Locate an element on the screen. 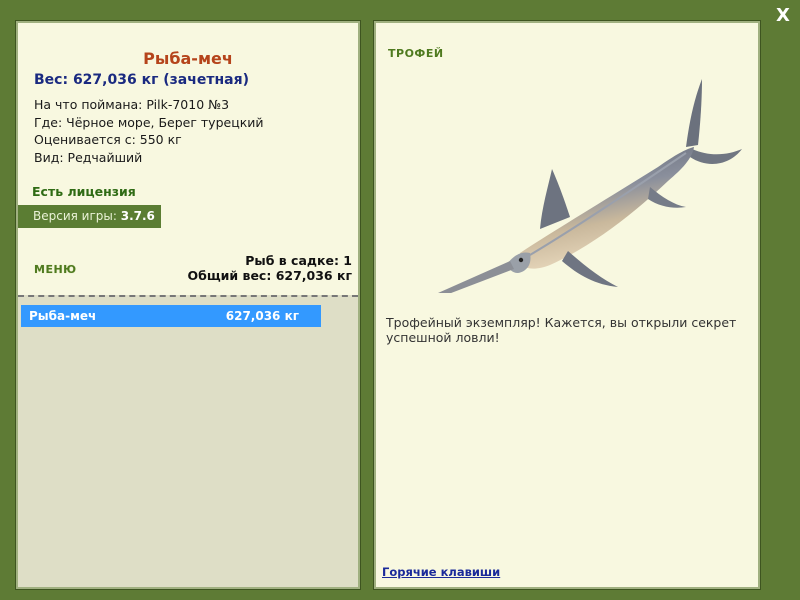 The height and width of the screenshot is (600, 800). version-box: Версия игры: 3.7.6 is located at coordinates (89, 216).